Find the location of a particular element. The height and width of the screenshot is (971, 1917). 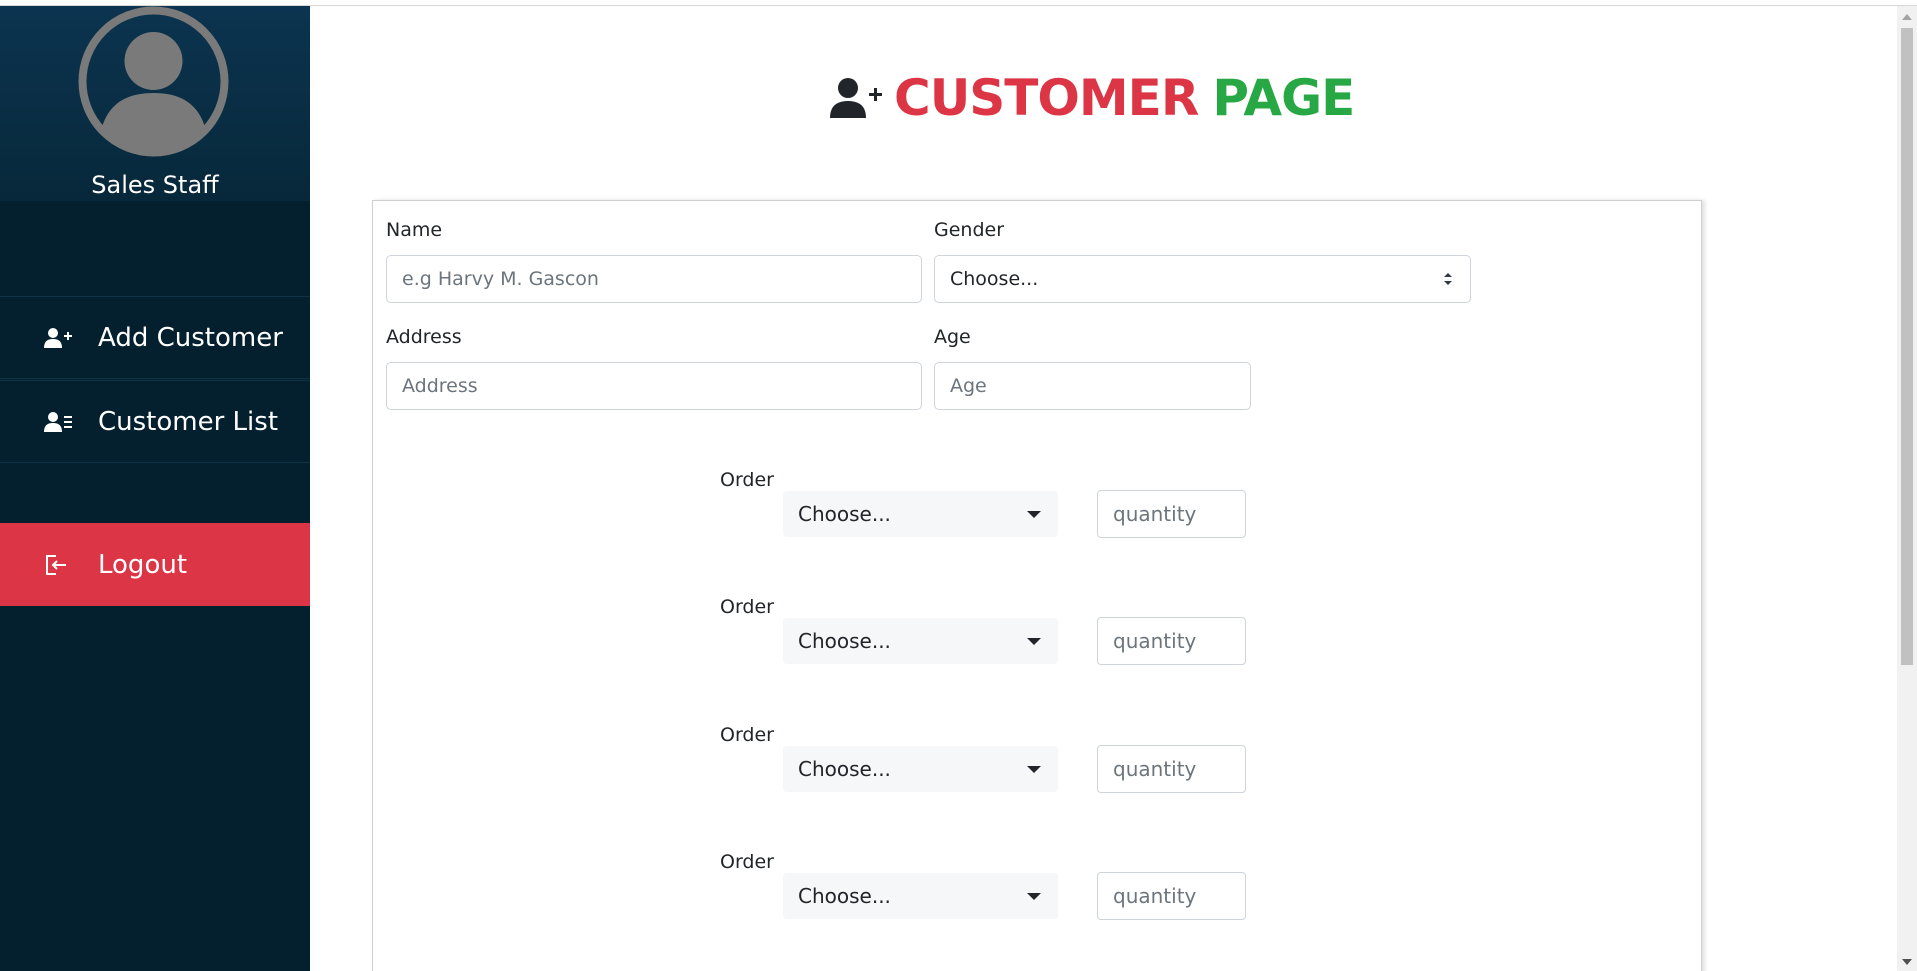

sidebar-item-label: Customer List is located at coordinates (188, 421).